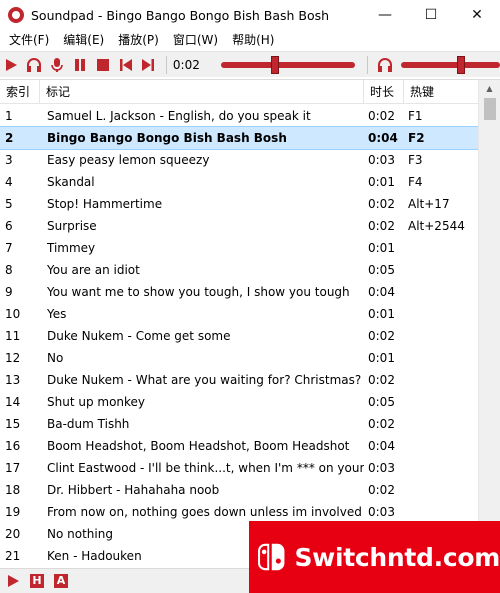  I want to click on row-hotkey: F4, so click(415, 182).